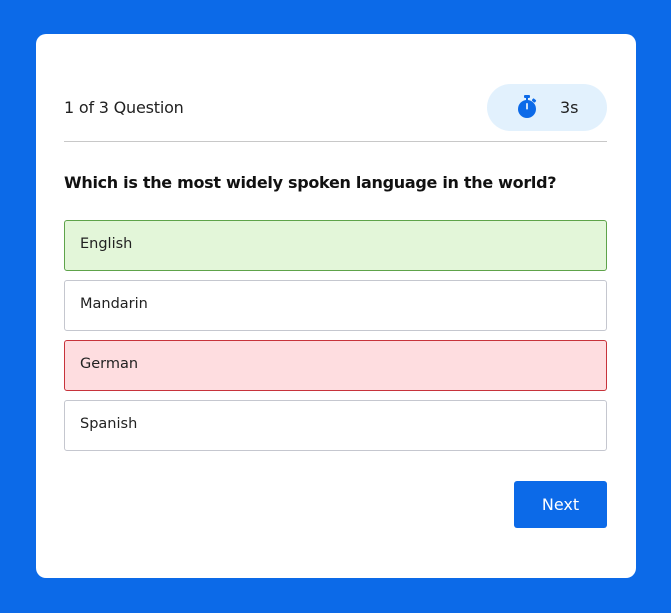 Image resolution: width=671 pixels, height=613 pixels. I want to click on next-button: Next, so click(560, 504).